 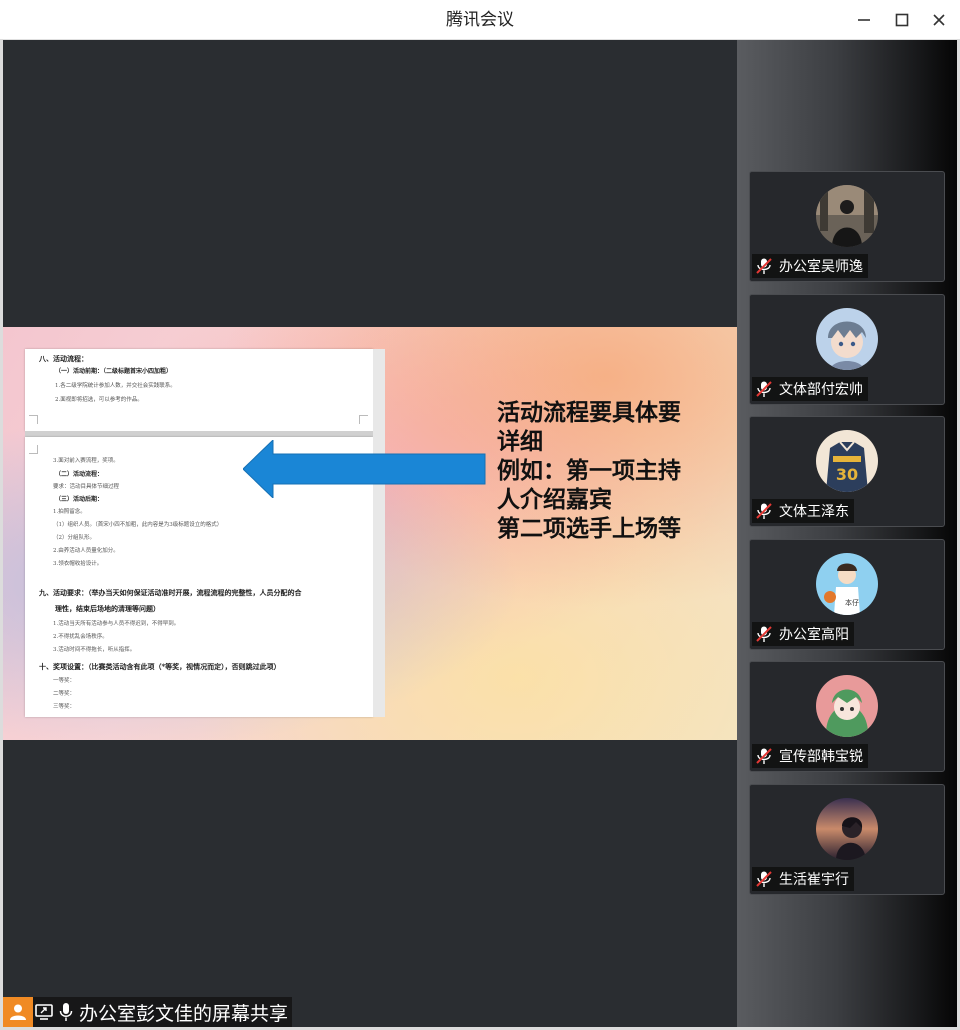 I want to click on doc-line: （一）活动前期：（二级标题首宋小四加粗）, so click(x=114, y=371).